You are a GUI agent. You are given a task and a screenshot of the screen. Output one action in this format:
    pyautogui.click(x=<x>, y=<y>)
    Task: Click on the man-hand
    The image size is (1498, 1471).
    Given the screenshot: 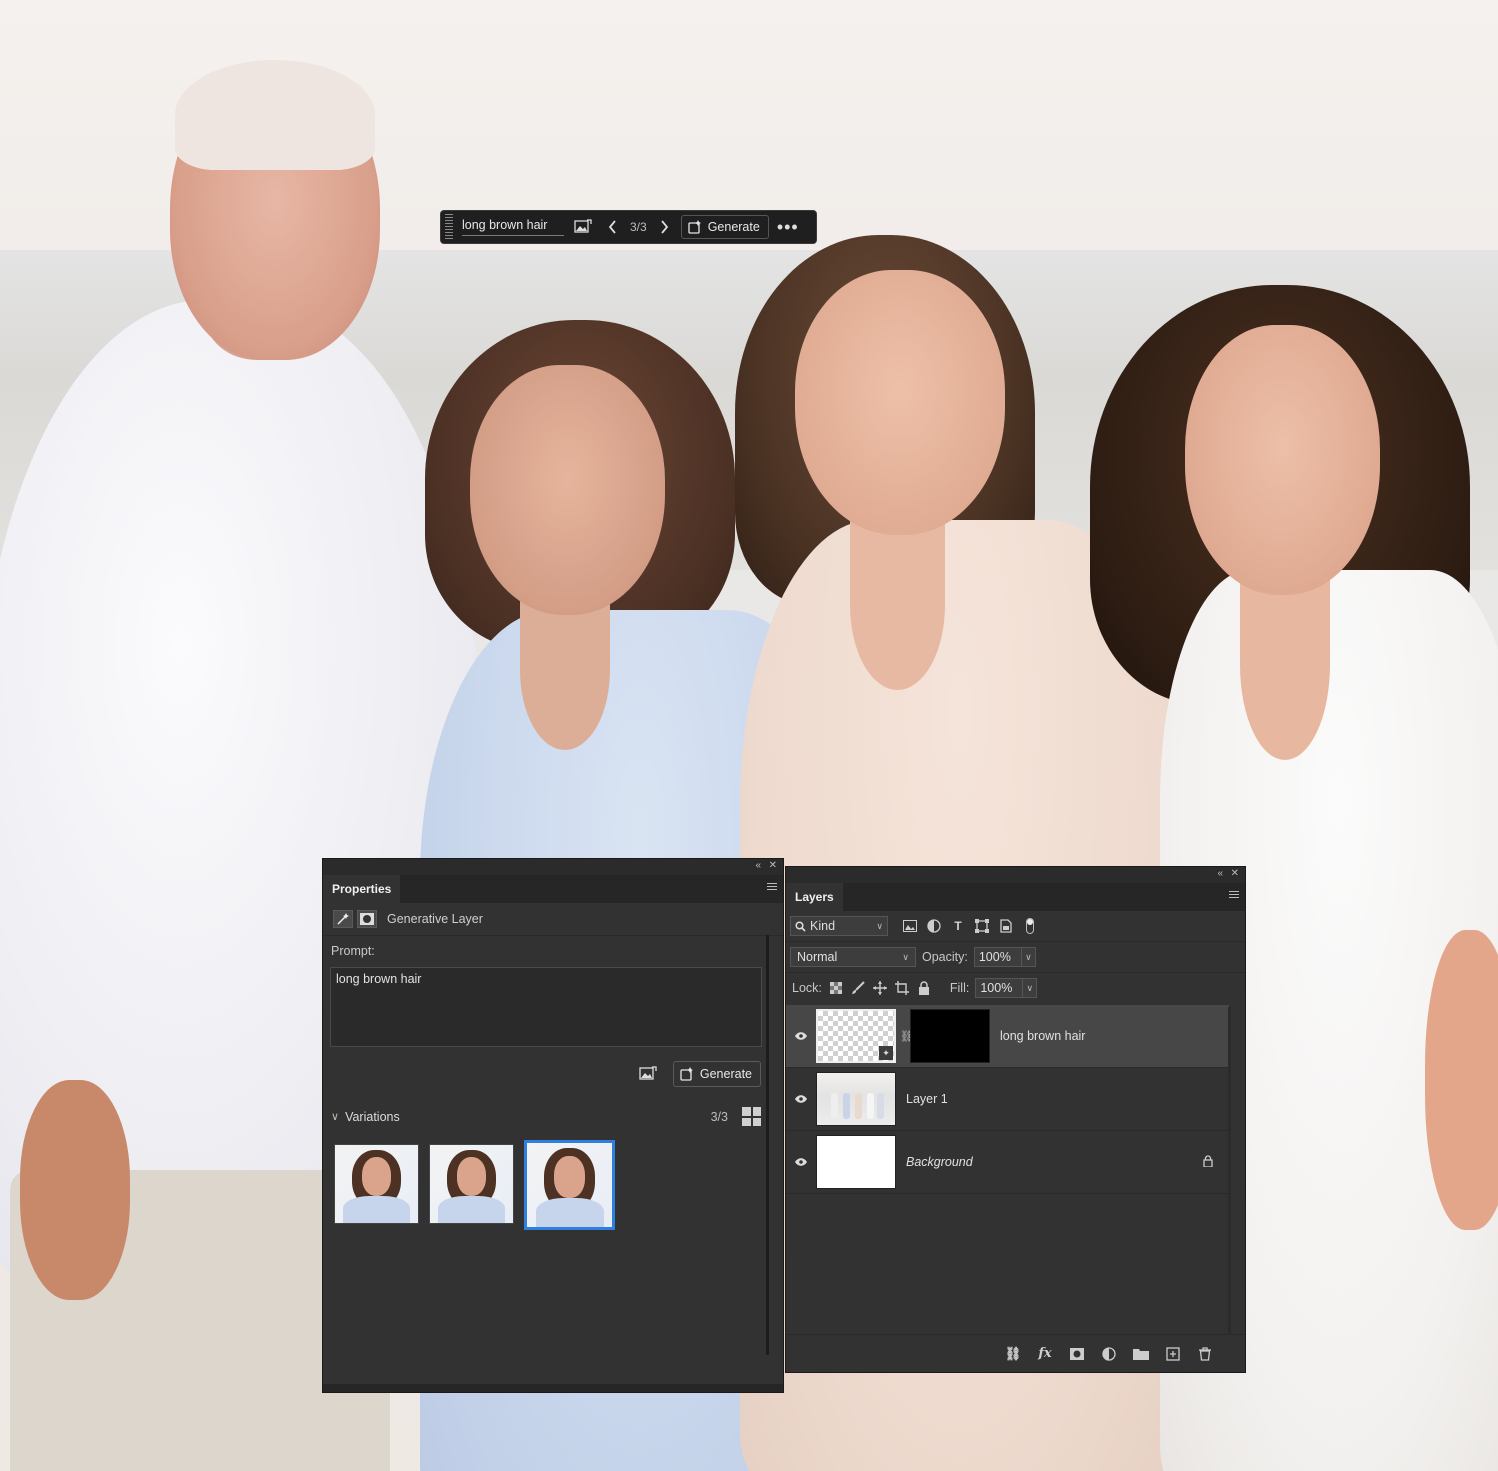 What is the action you would take?
    pyautogui.click(x=75, y=1190)
    